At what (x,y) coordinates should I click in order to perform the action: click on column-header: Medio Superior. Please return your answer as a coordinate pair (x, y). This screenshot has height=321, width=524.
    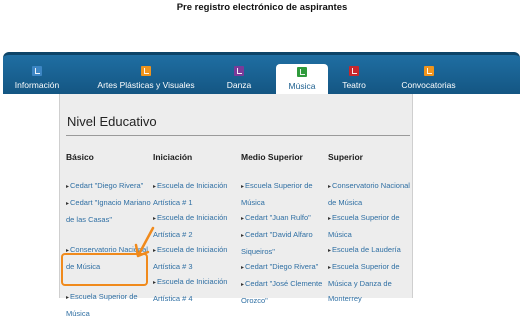
    Looking at the image, I should click on (272, 157).